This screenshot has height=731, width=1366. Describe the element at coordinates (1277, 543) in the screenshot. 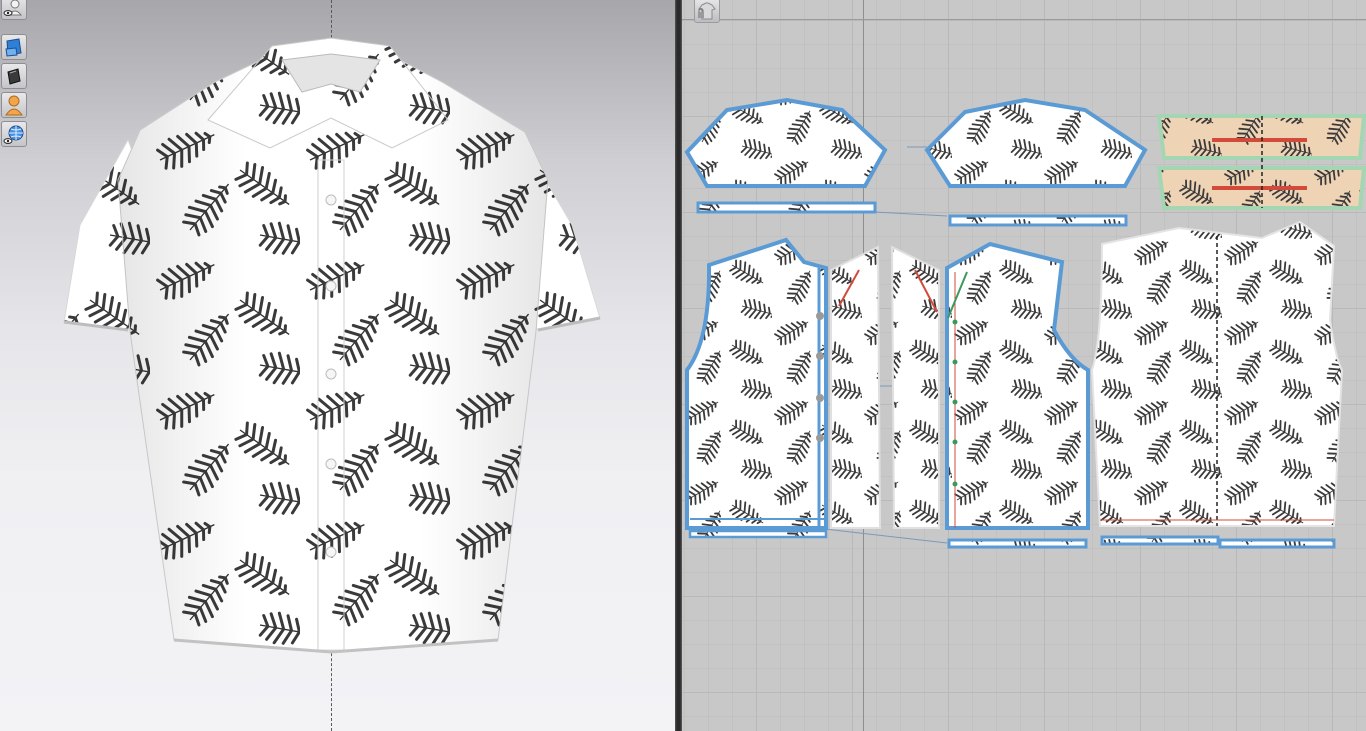

I see `pattern-piece-hem-back-right` at that location.